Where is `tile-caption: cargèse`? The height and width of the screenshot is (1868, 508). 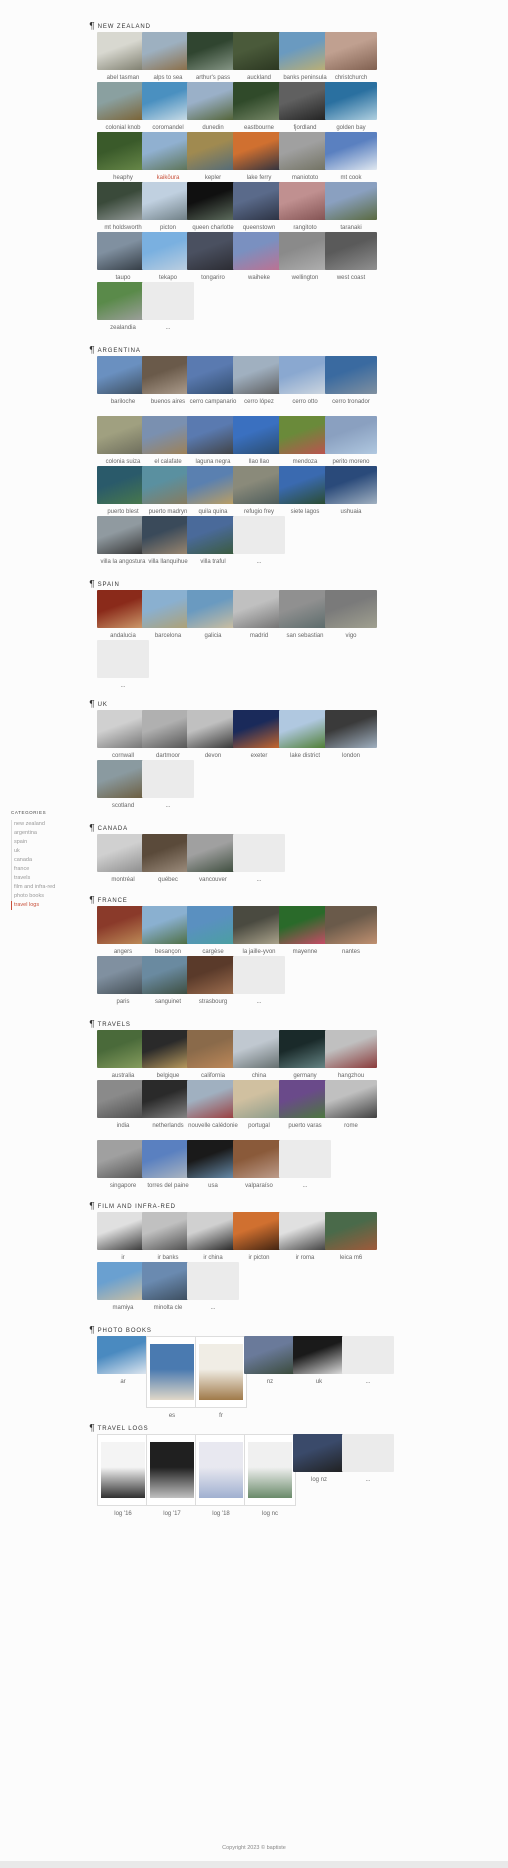
tile-caption: cargèse is located at coordinates (213, 952).